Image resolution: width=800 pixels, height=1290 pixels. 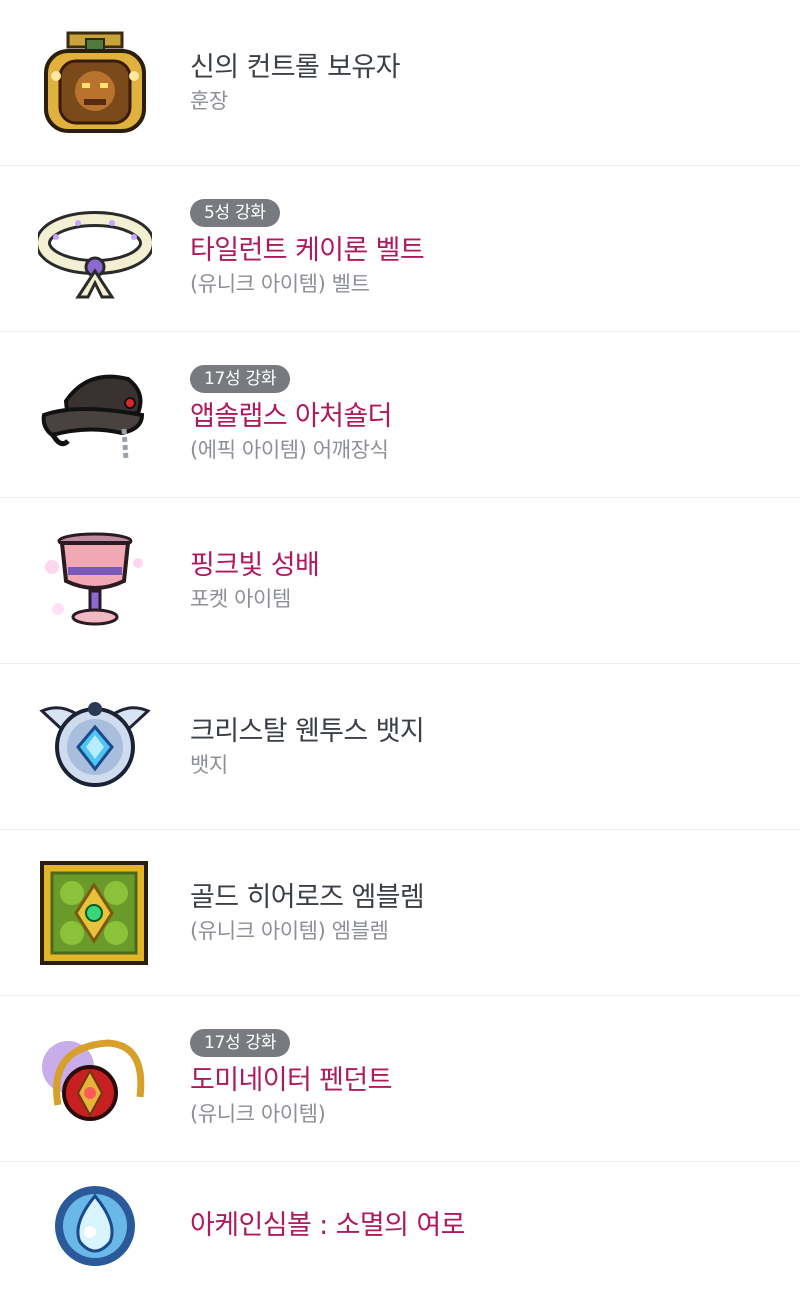 I want to click on item-name: 크리스탈 웬투스 뱃지, so click(x=307, y=731).